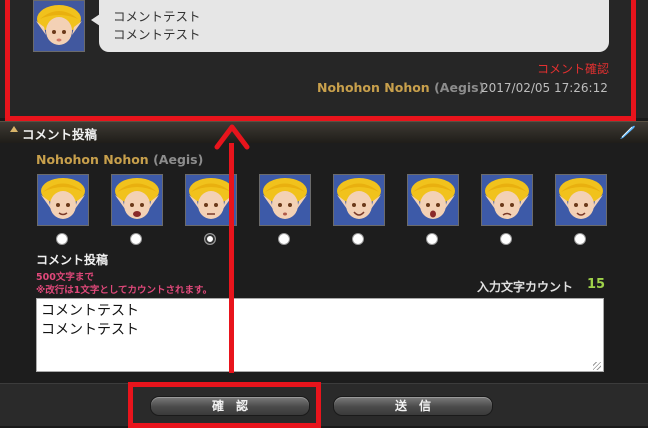  What do you see at coordinates (324, 404) in the screenshot?
I see `action-bar` at bounding box center [324, 404].